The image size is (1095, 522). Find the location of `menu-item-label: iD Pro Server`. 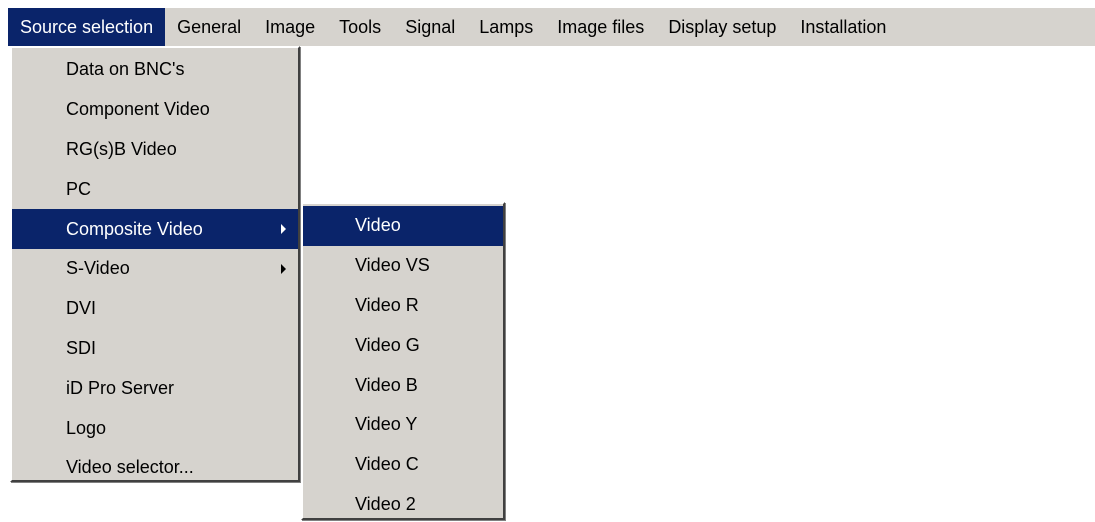

menu-item-label: iD Pro Server is located at coordinates (120, 387).